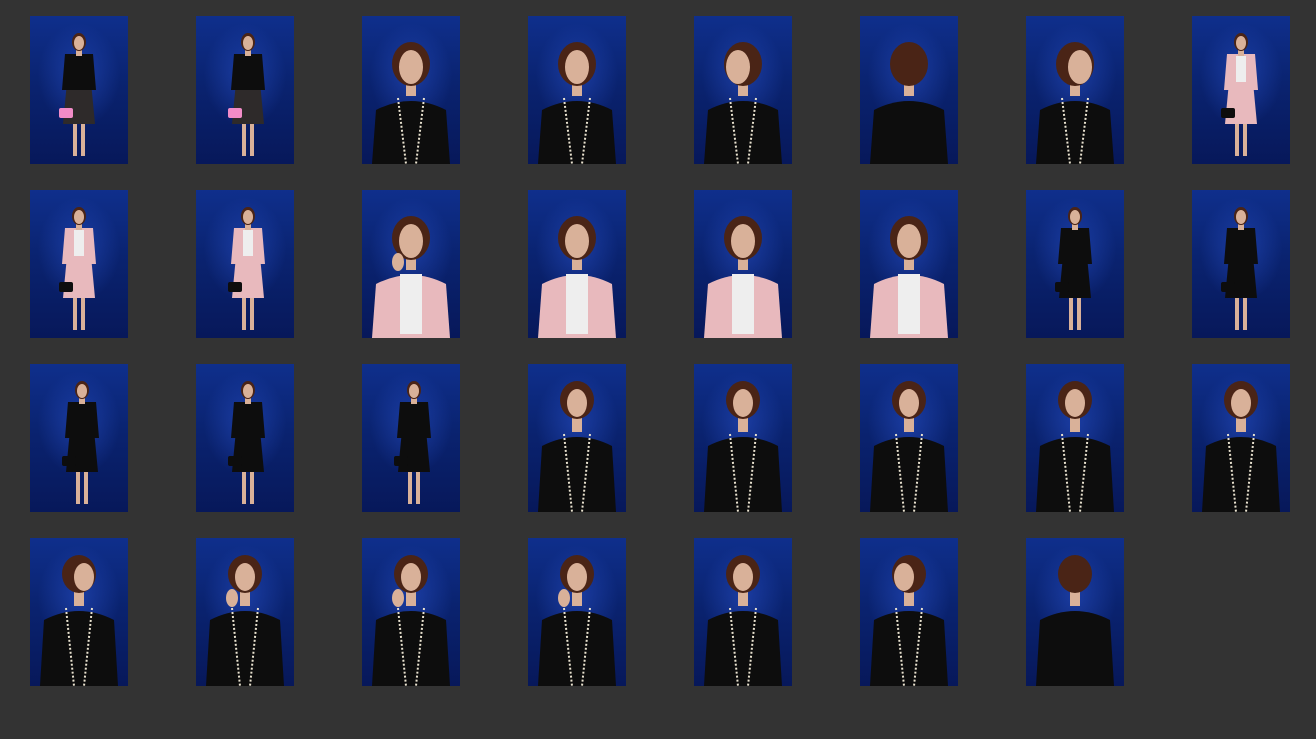 Image resolution: width=1316 pixels, height=739 pixels. I want to click on hand-shape, so click(232, 598).